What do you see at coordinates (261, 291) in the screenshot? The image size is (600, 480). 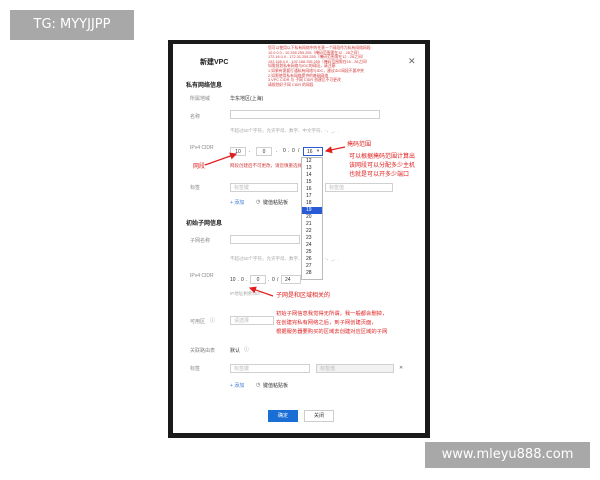 I see `arrow-to-subnet` at bounding box center [261, 291].